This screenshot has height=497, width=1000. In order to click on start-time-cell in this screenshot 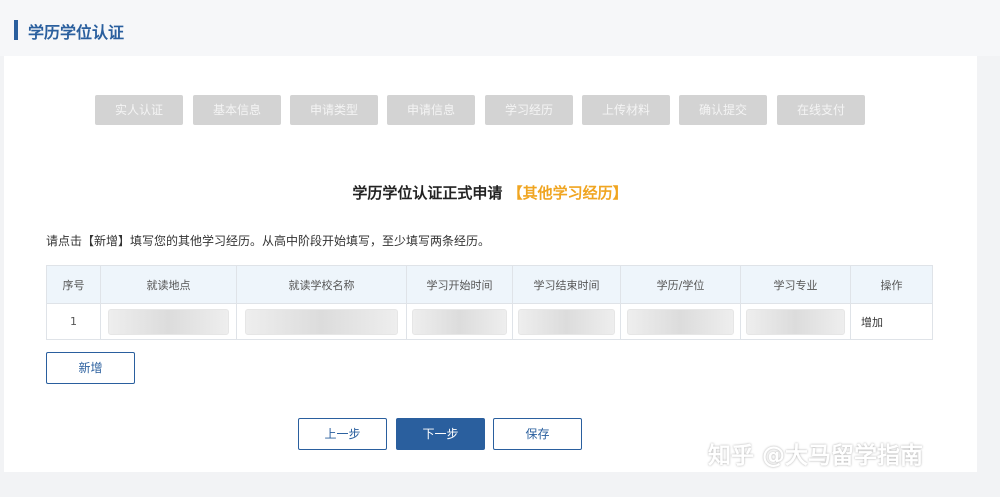, I will do `click(459, 321)`.